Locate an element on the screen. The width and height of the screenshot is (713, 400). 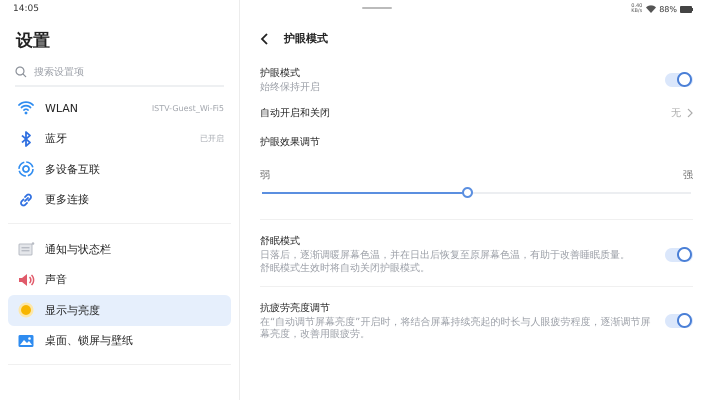
target-icon is located at coordinates (26, 169).